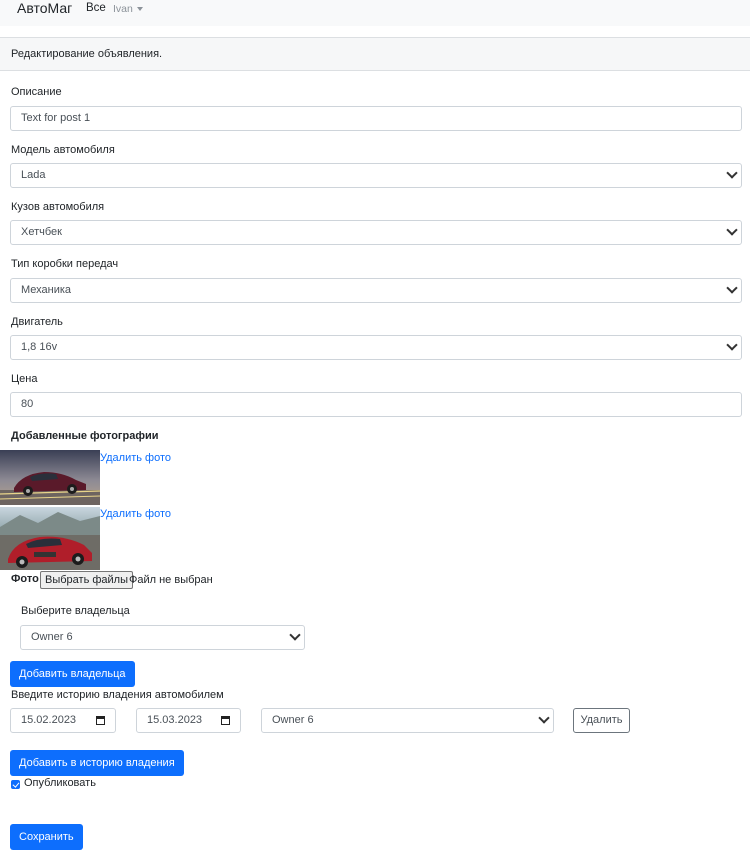  Describe the element at coordinates (60, 783) in the screenshot. I see `publish-label: Опубликовать` at that location.